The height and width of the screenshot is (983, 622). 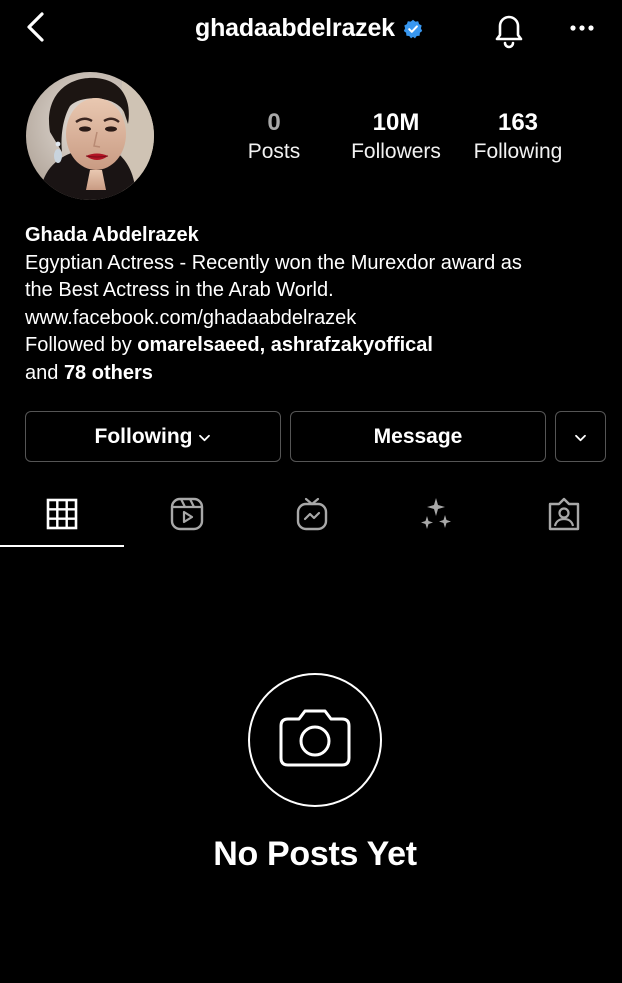 What do you see at coordinates (509, 30) in the screenshot?
I see `notification-bell-icon` at bounding box center [509, 30].